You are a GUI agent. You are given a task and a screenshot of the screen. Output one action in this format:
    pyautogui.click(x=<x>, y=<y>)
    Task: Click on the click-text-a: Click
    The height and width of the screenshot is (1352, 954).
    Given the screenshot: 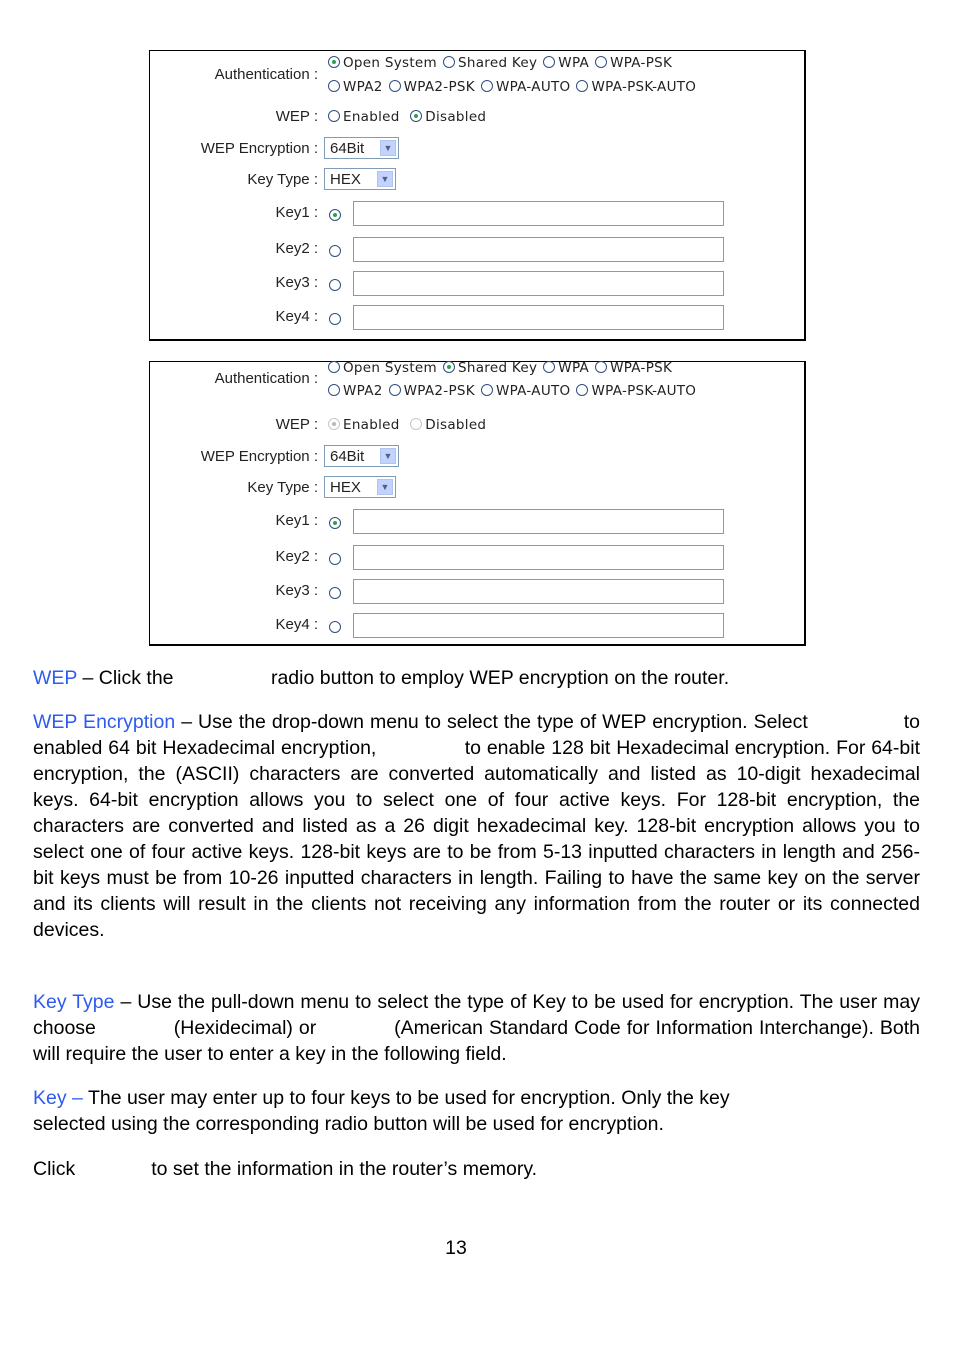 What is the action you would take?
    pyautogui.click(x=54, y=1169)
    